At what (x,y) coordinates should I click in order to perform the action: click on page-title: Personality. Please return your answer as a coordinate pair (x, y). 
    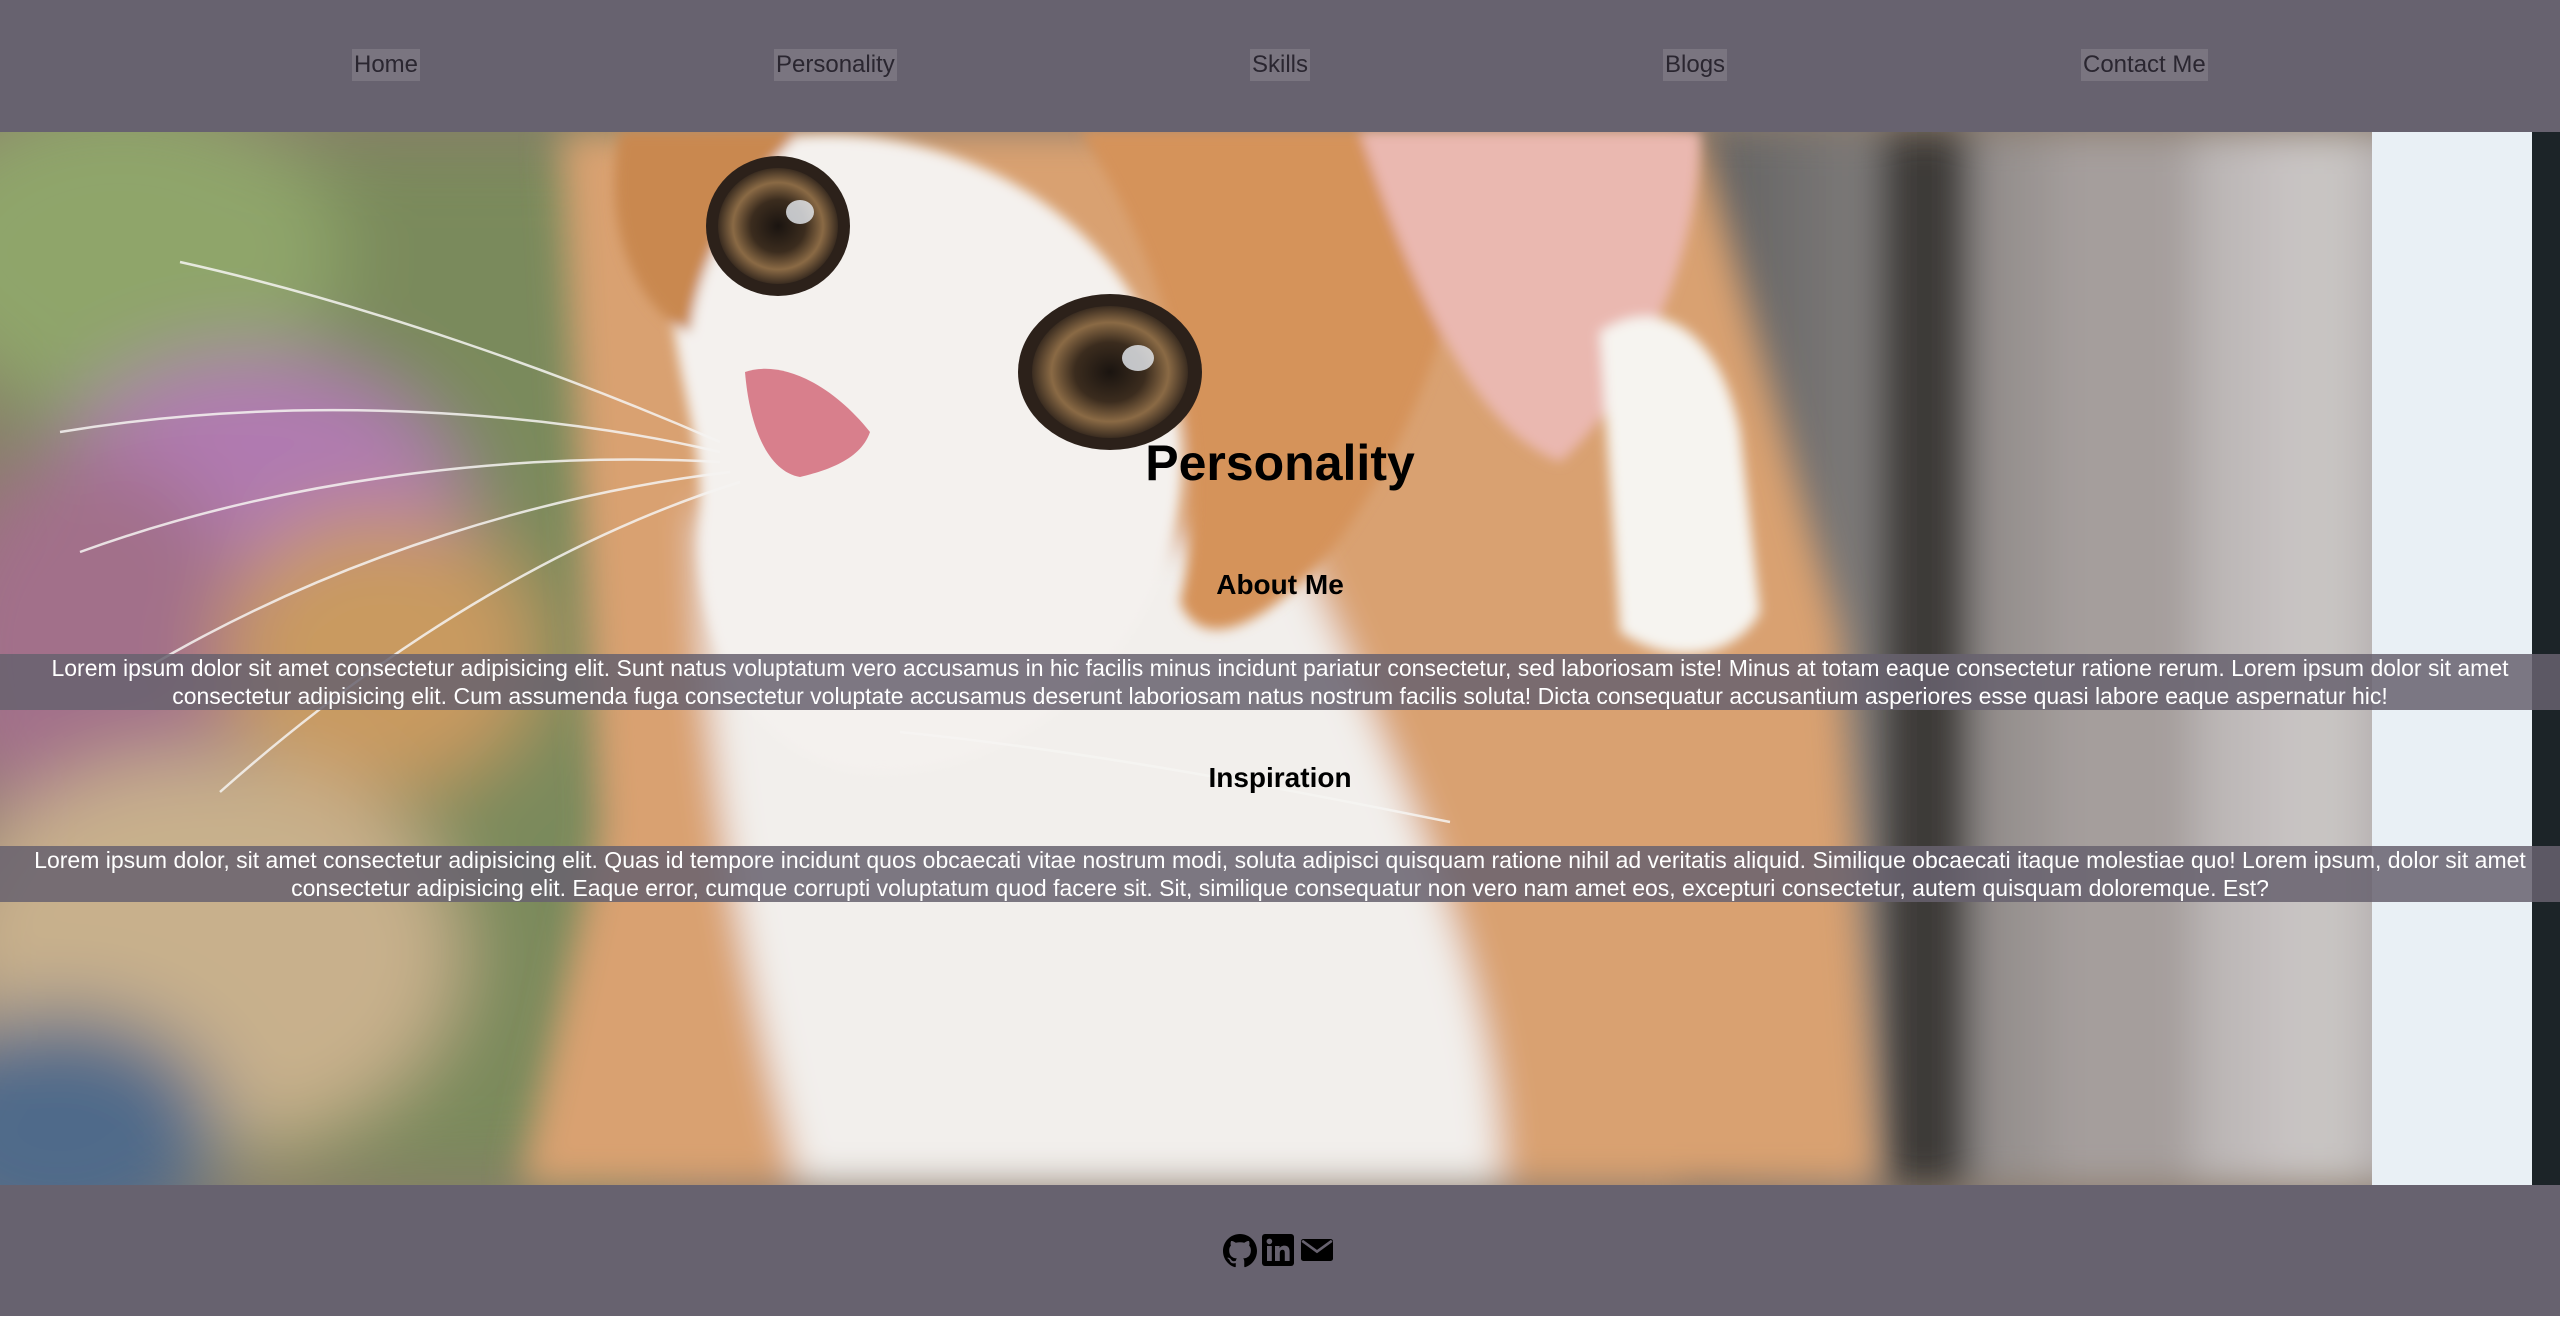
    Looking at the image, I should click on (1280, 463).